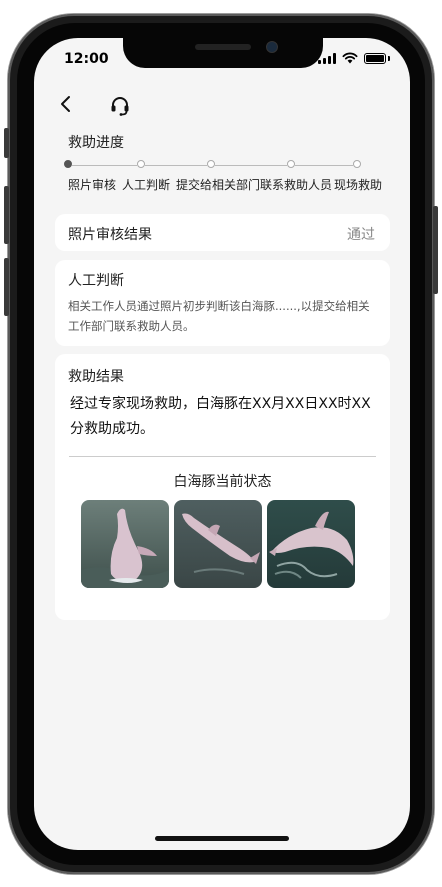 The width and height of the screenshot is (442, 887). What do you see at coordinates (68, 164) in the screenshot?
I see `step-dot-photo-review` at bounding box center [68, 164].